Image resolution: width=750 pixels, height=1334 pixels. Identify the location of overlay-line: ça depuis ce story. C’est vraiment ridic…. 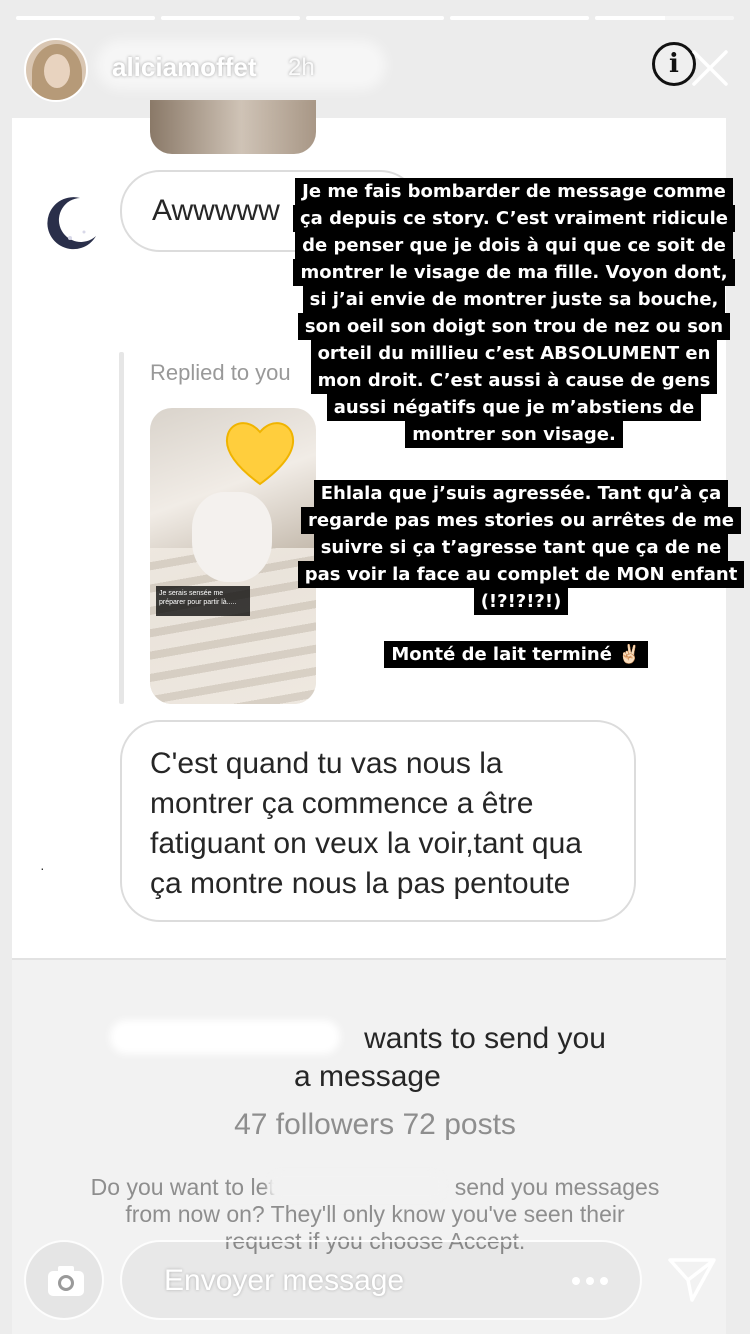
(514, 218).